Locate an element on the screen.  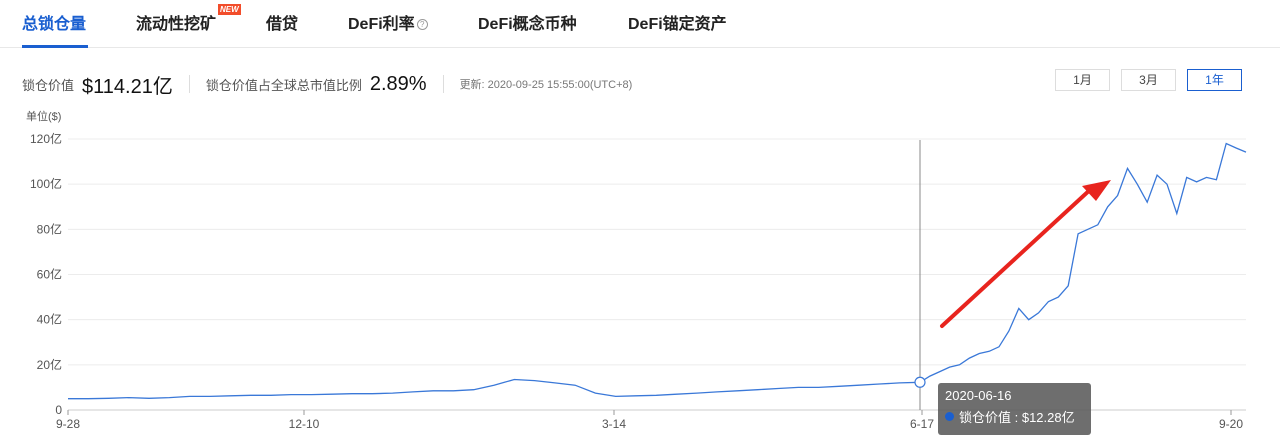
y-axis-ticks: 0 20亿 40亿 60亿 80亿 100亿 120亿 is located at coordinates (46, 274).